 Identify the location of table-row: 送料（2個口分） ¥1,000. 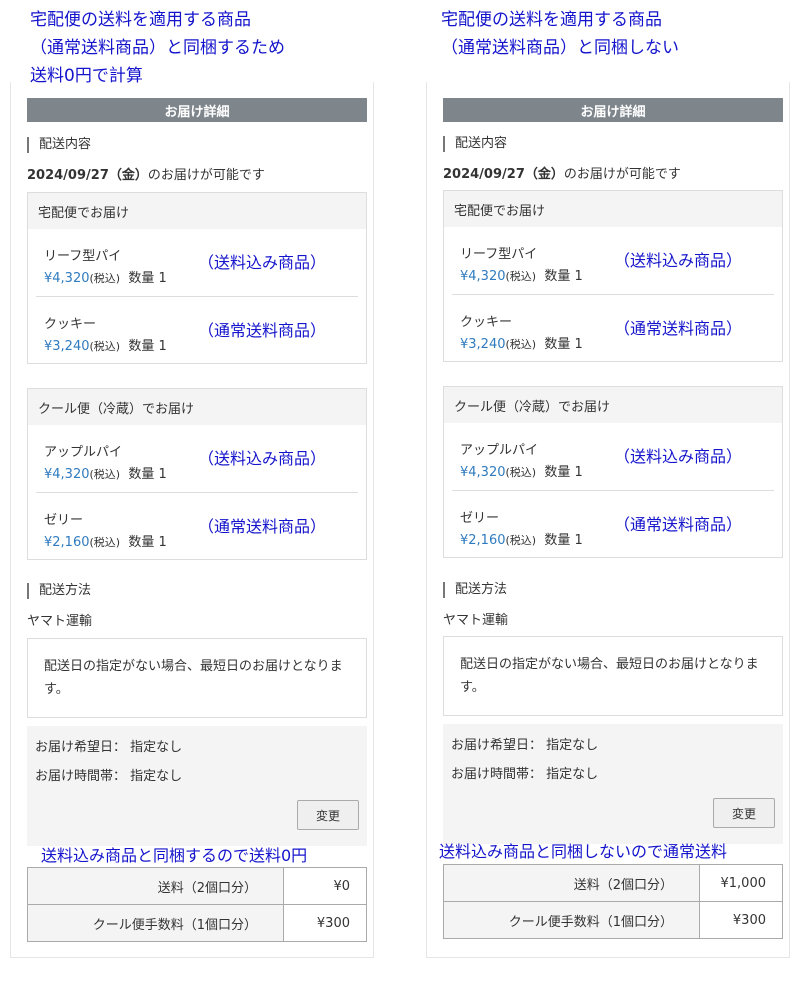
(613, 883).